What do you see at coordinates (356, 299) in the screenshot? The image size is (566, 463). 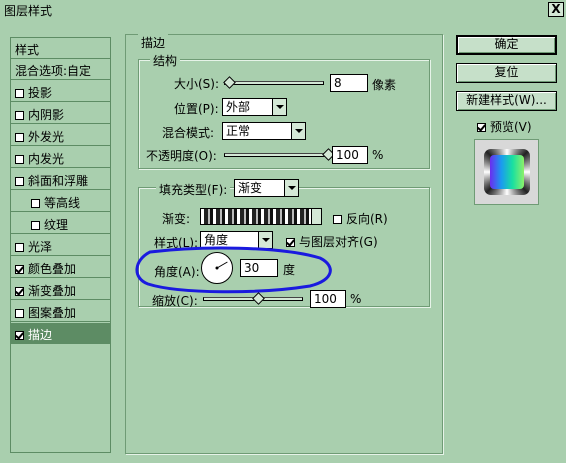 I see `scale-unit: %` at bounding box center [356, 299].